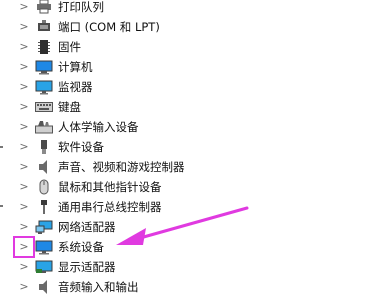 This screenshot has width=373, height=297. What do you see at coordinates (186, 27) in the screenshot?
I see `tree-item-ports: > 端口 (COM 和 LPT)` at bounding box center [186, 27].